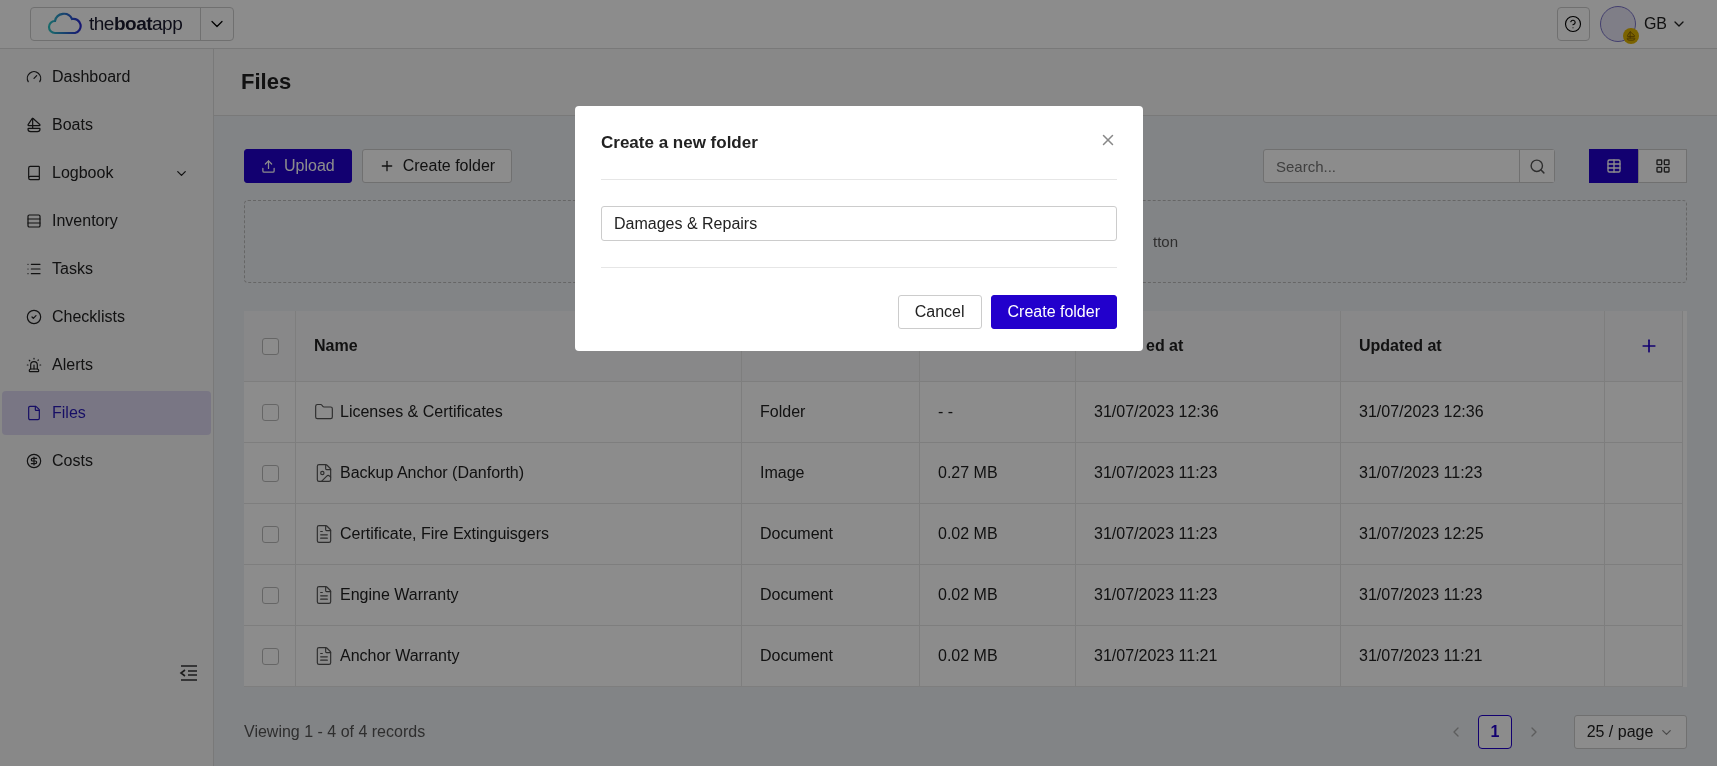  Describe the element at coordinates (1661, 24) in the screenshot. I see `user-menu: GB` at that location.